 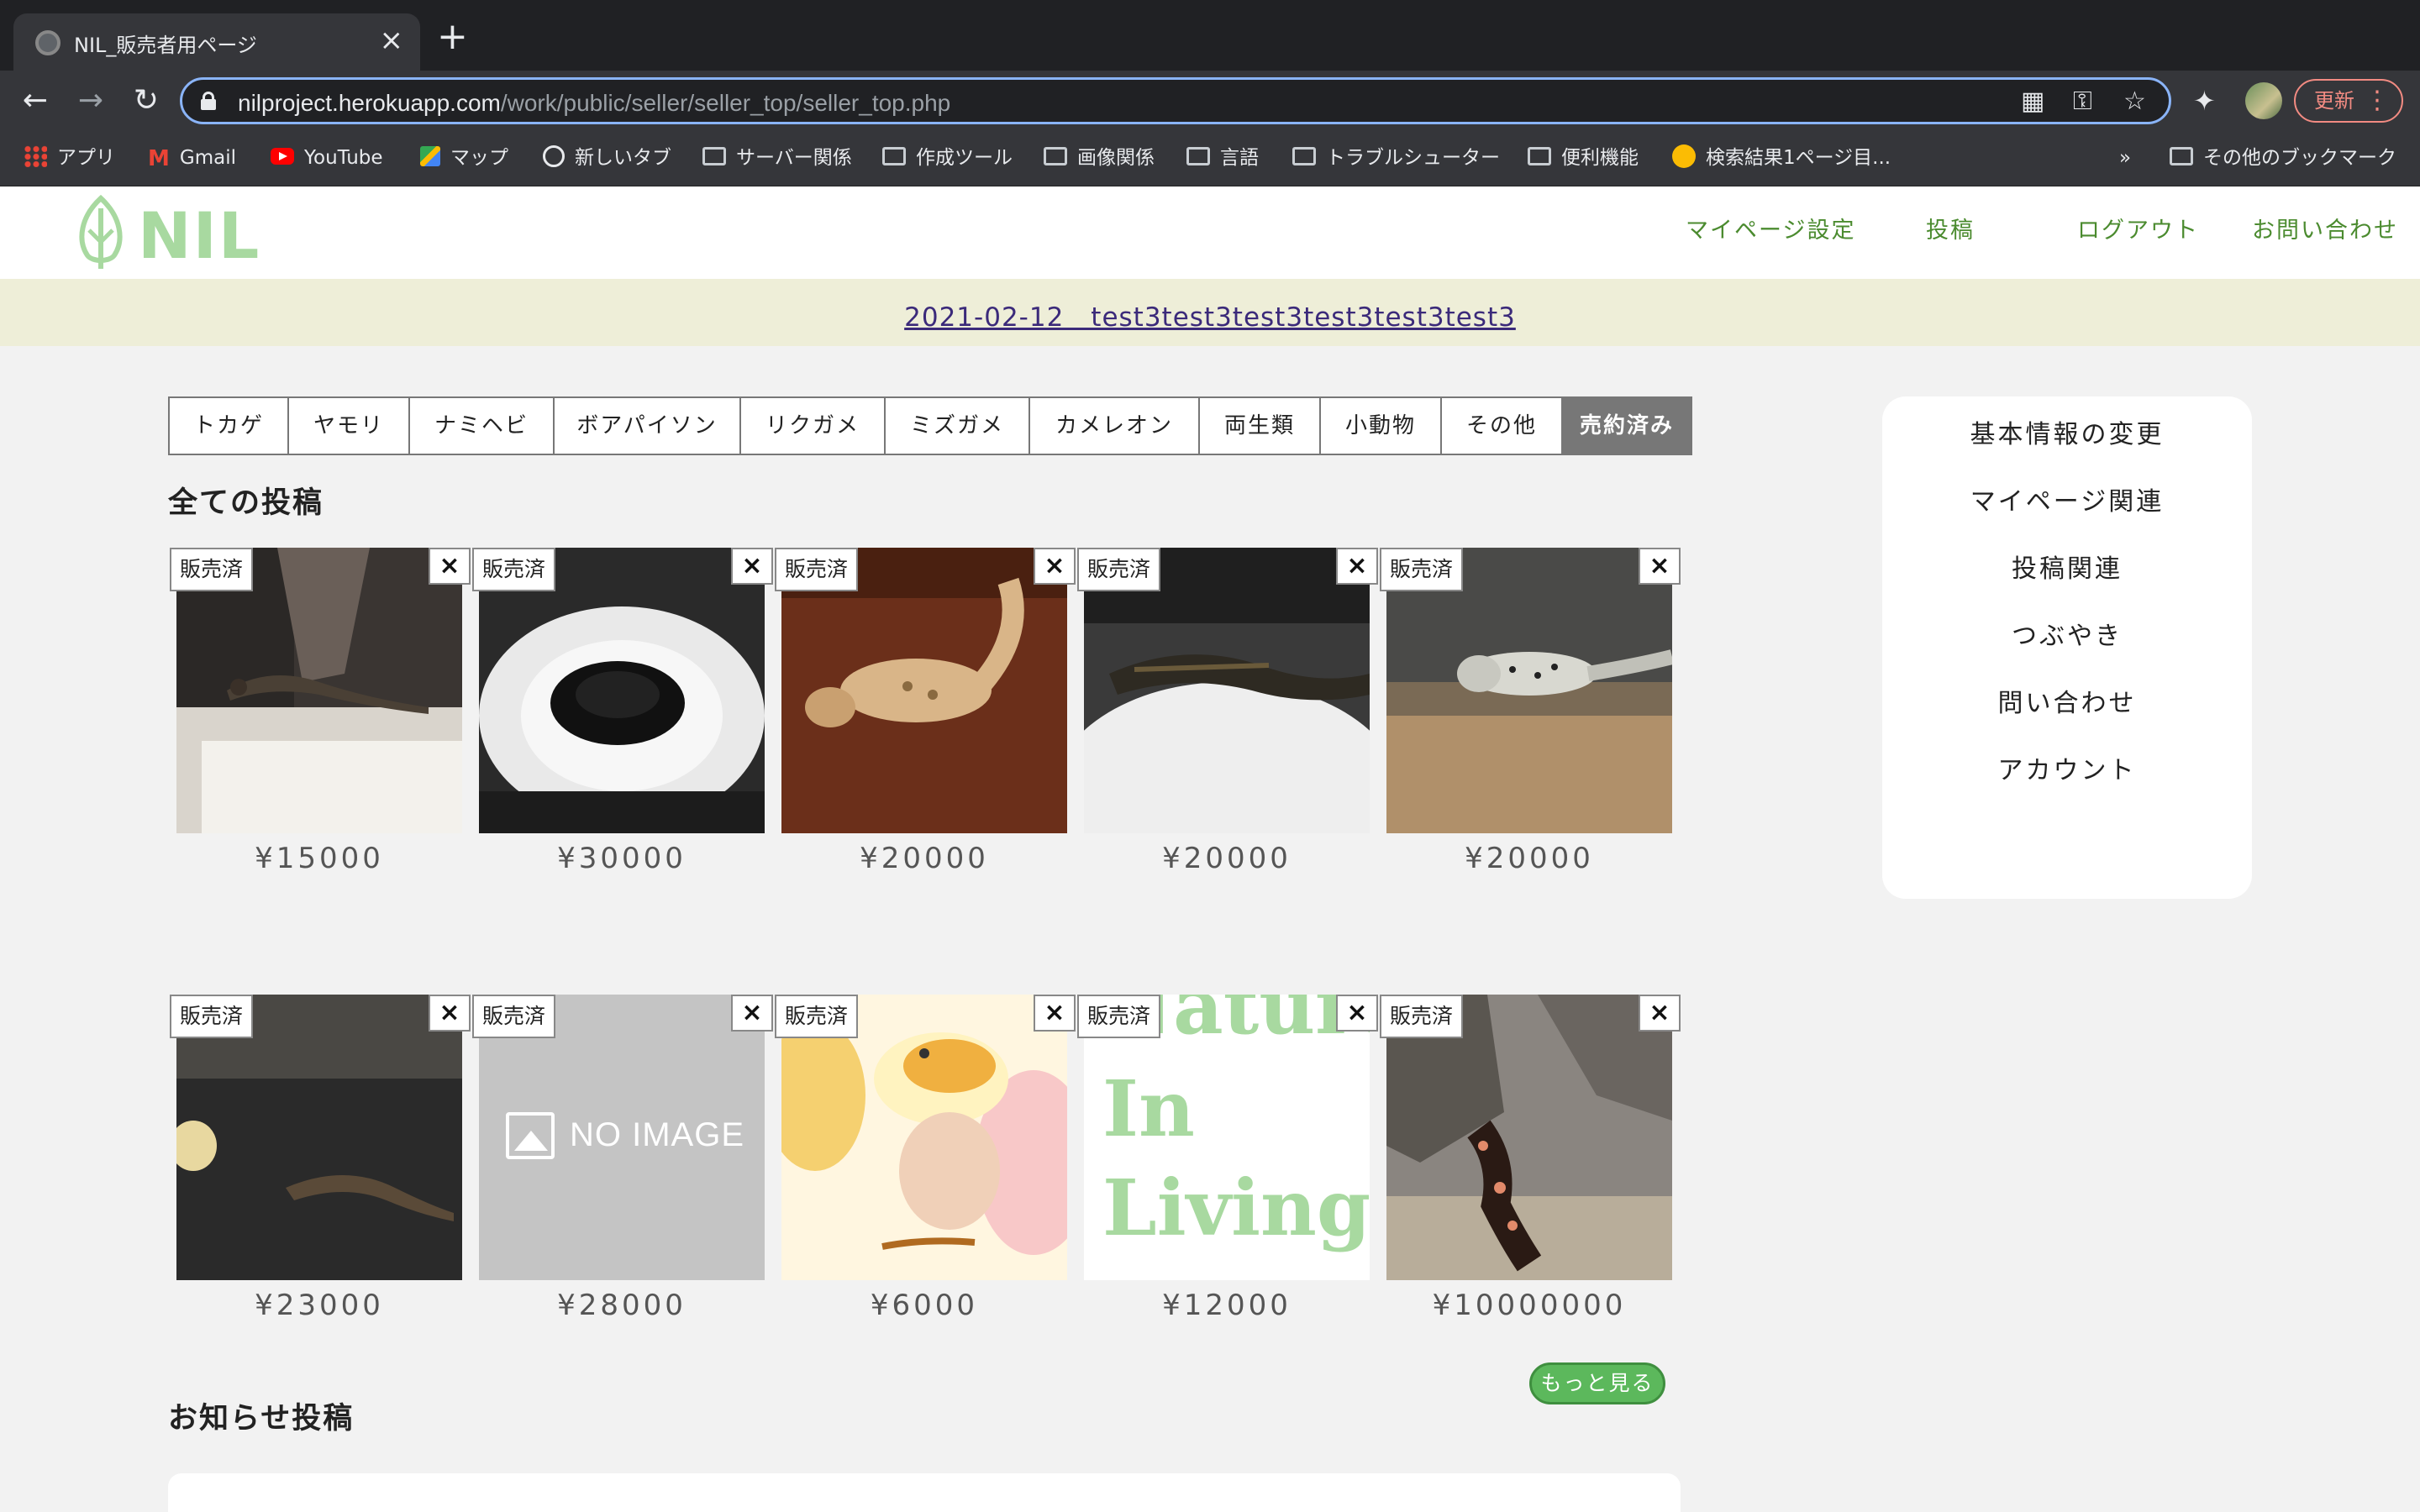 I want to click on apps-grid-icon, so click(x=35, y=155).